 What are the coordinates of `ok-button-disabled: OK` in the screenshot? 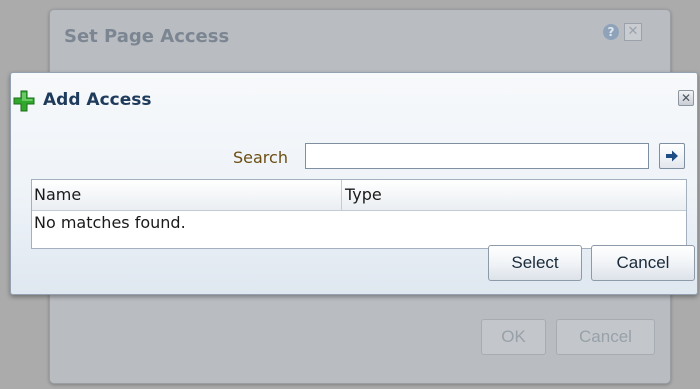 It's located at (513, 337).